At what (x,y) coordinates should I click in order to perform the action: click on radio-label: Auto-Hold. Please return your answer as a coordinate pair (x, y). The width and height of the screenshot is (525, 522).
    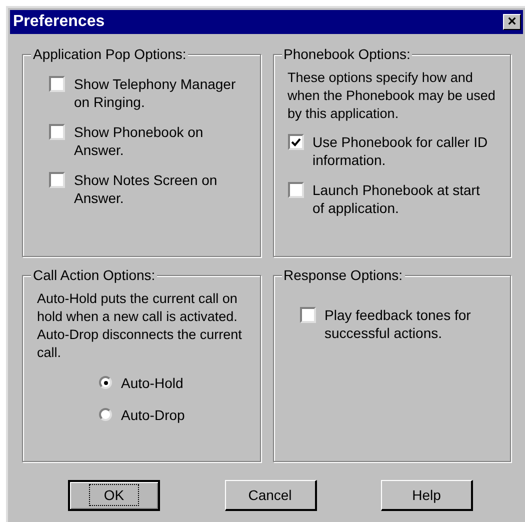
    Looking at the image, I should click on (152, 383).